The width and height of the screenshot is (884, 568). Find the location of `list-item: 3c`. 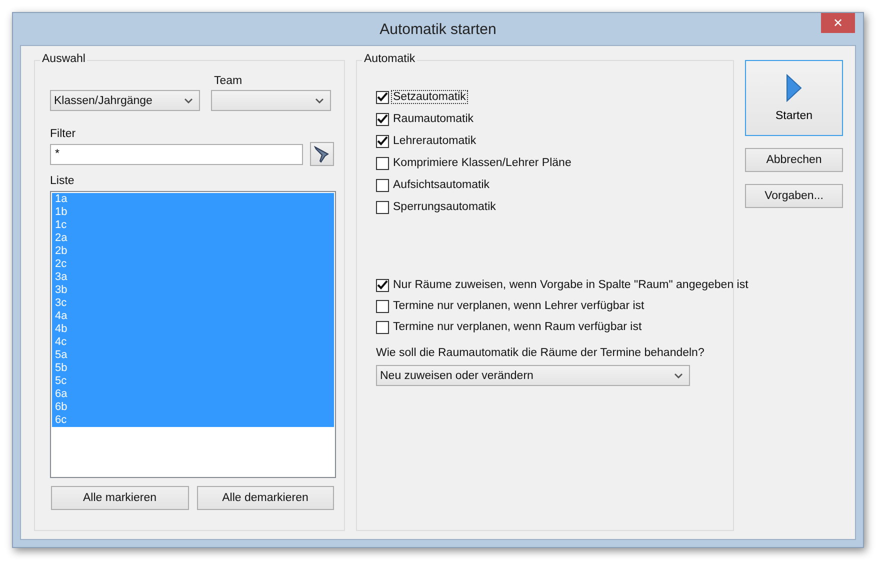

list-item: 3c is located at coordinates (193, 303).